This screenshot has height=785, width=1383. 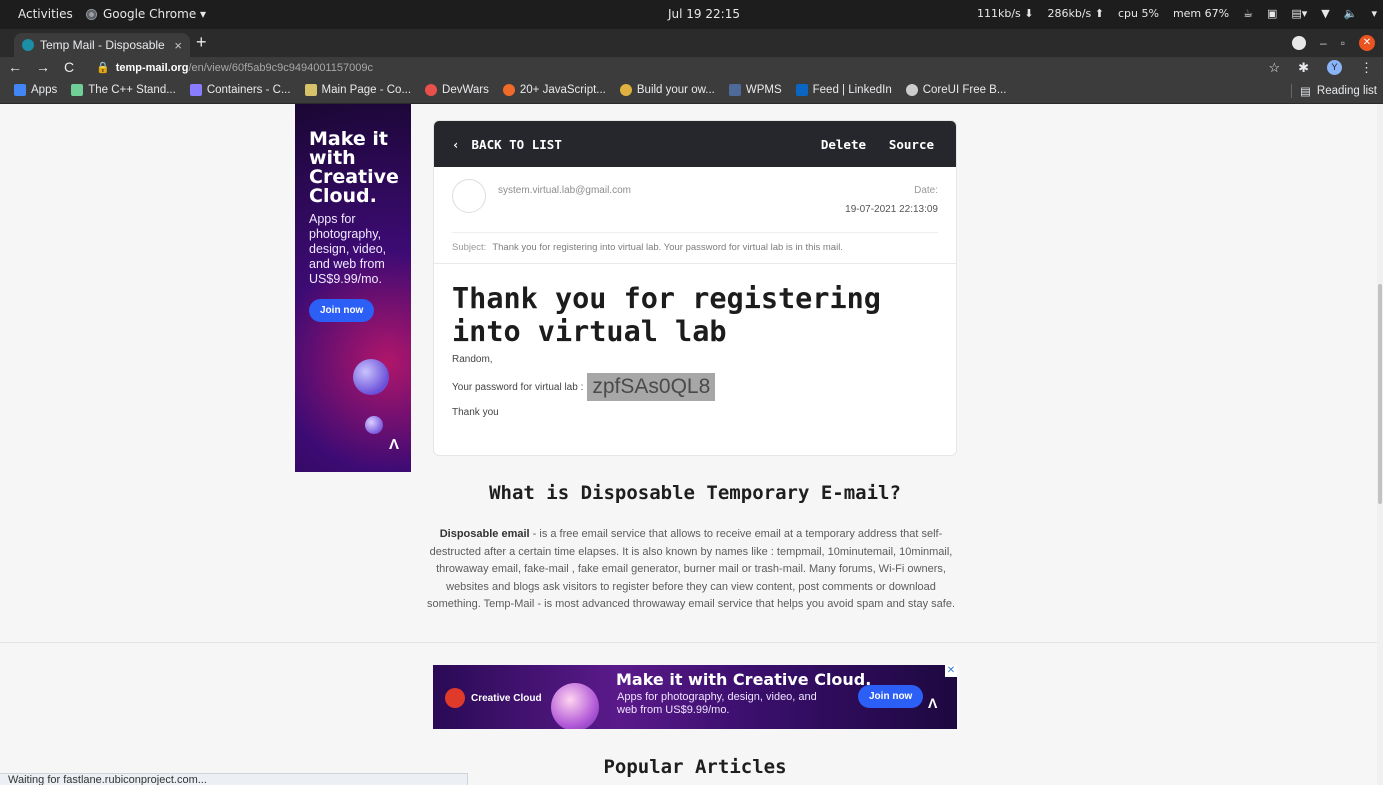 I want to click on javascript-favicon-icon, so click(x=508, y=90).